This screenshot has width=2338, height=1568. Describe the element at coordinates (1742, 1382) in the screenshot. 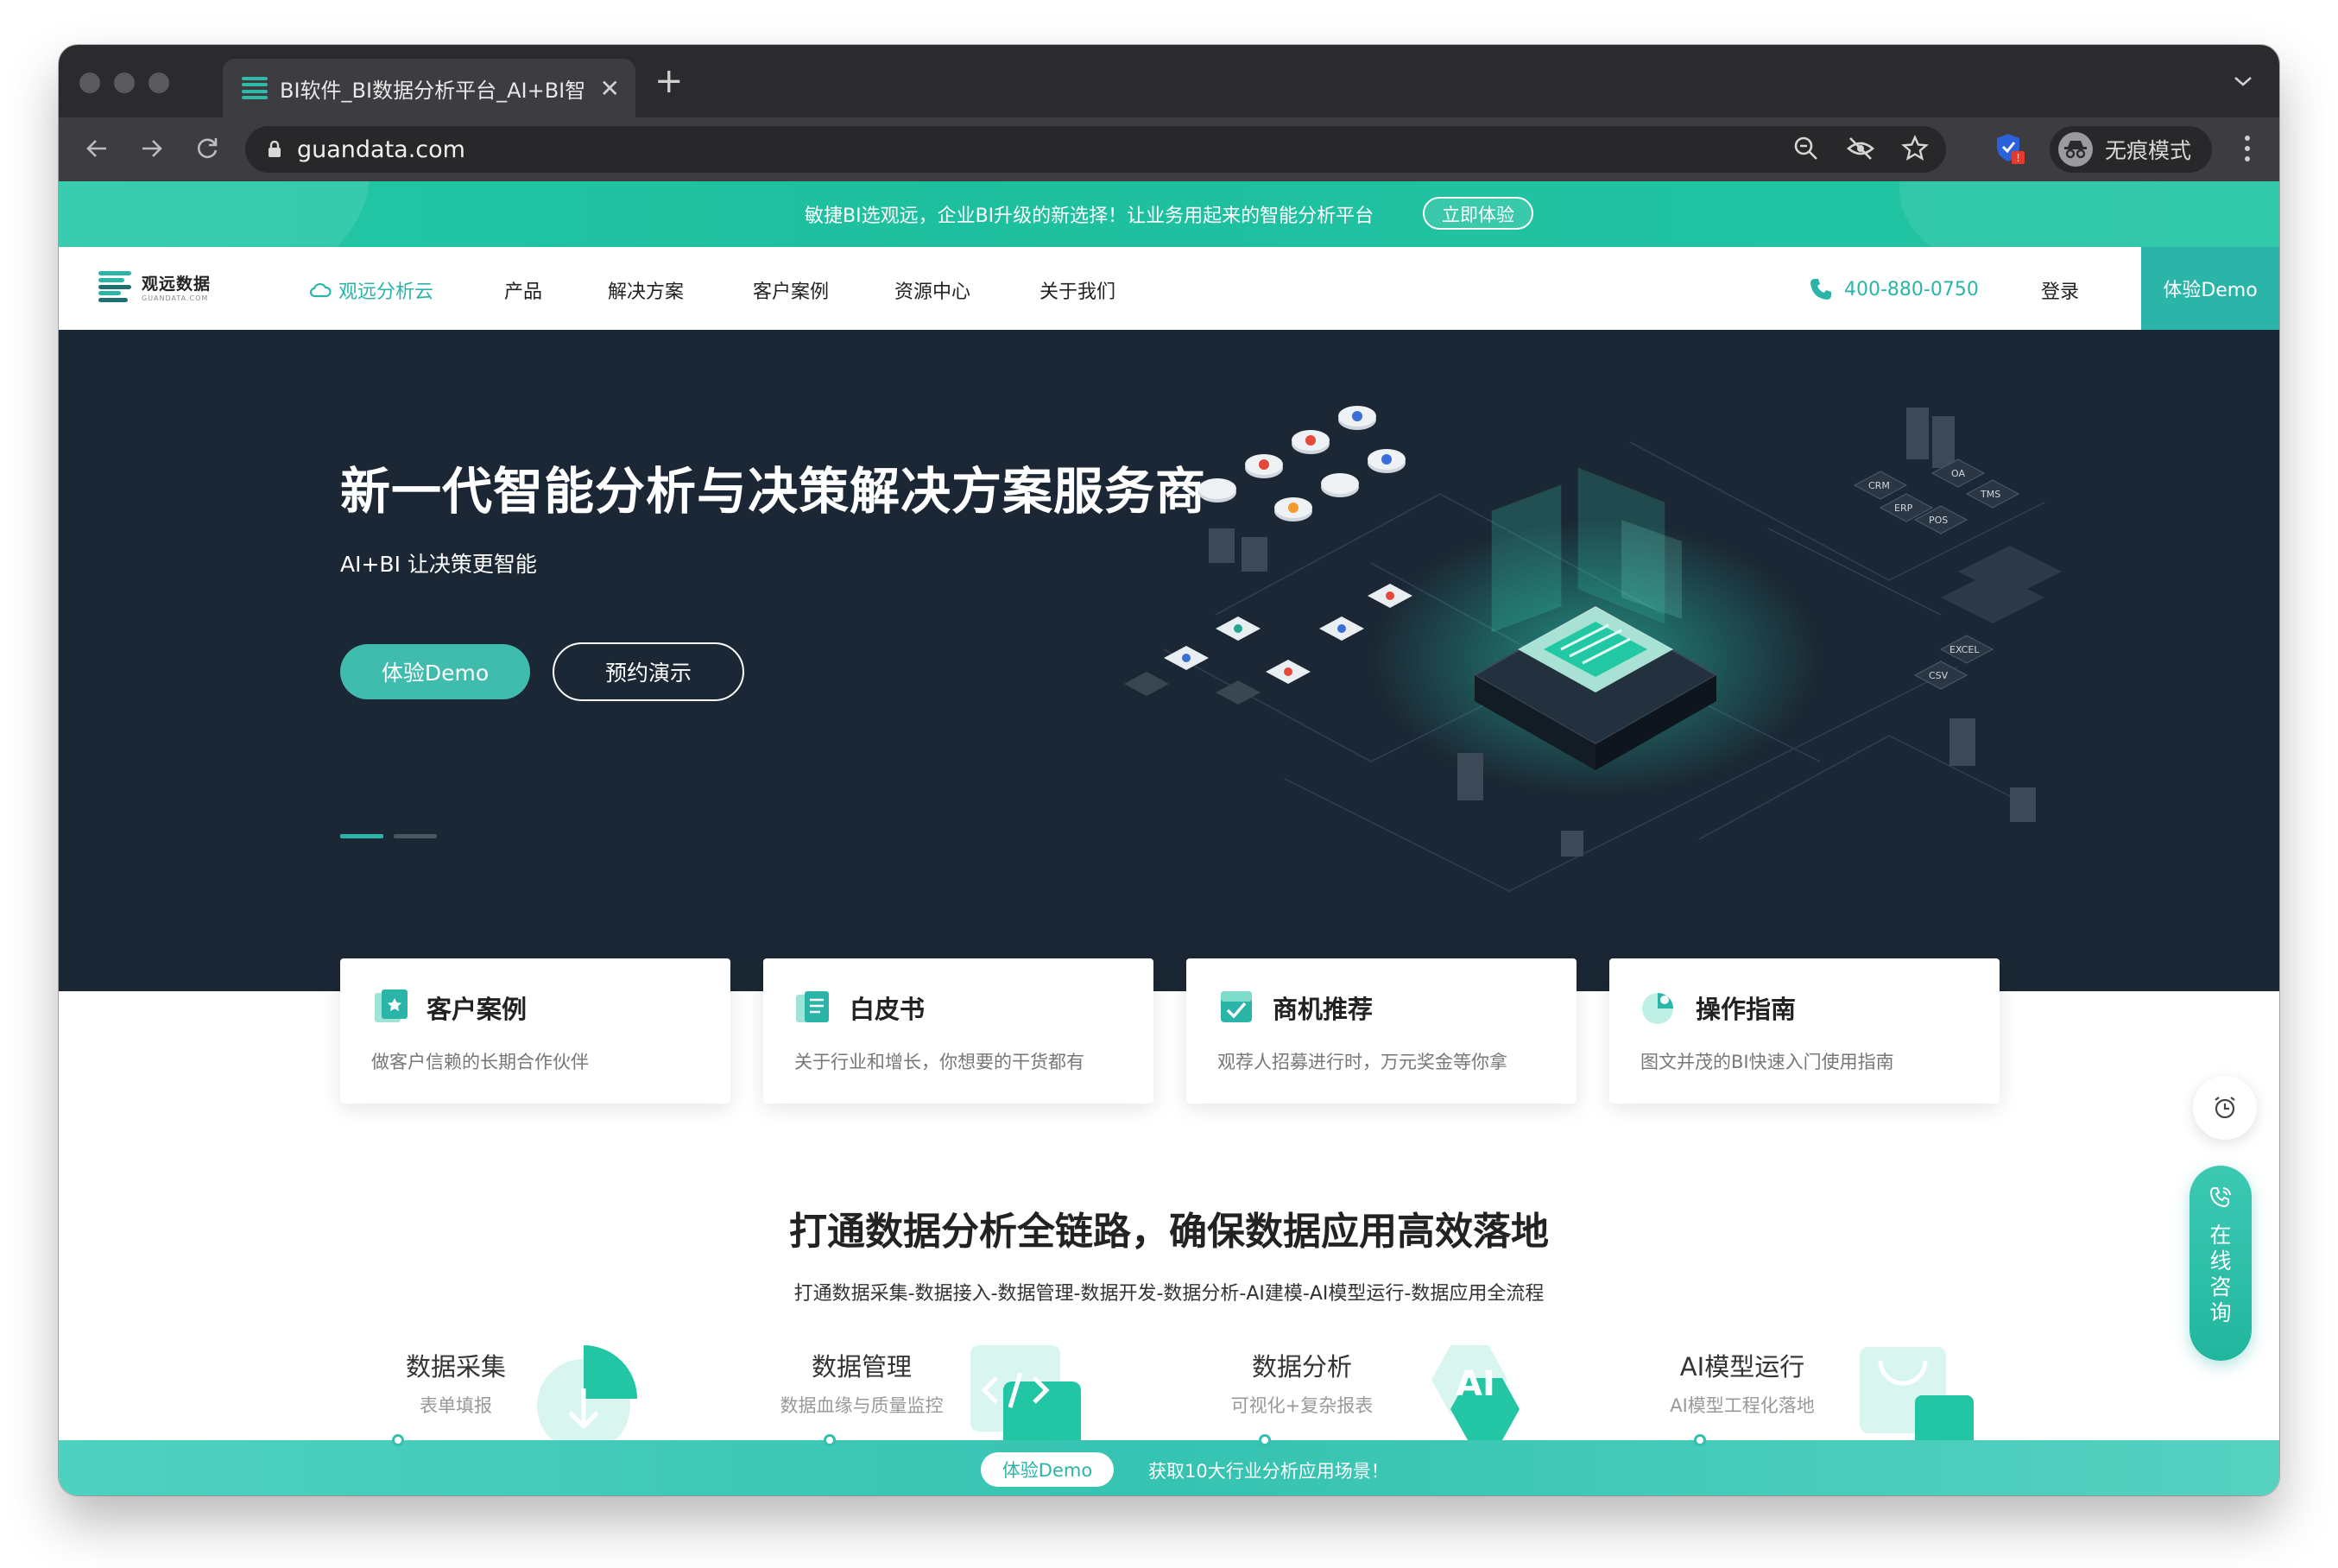

I see `feature-ai-model-run: AI模型运行 AI模型工程化落地` at that location.